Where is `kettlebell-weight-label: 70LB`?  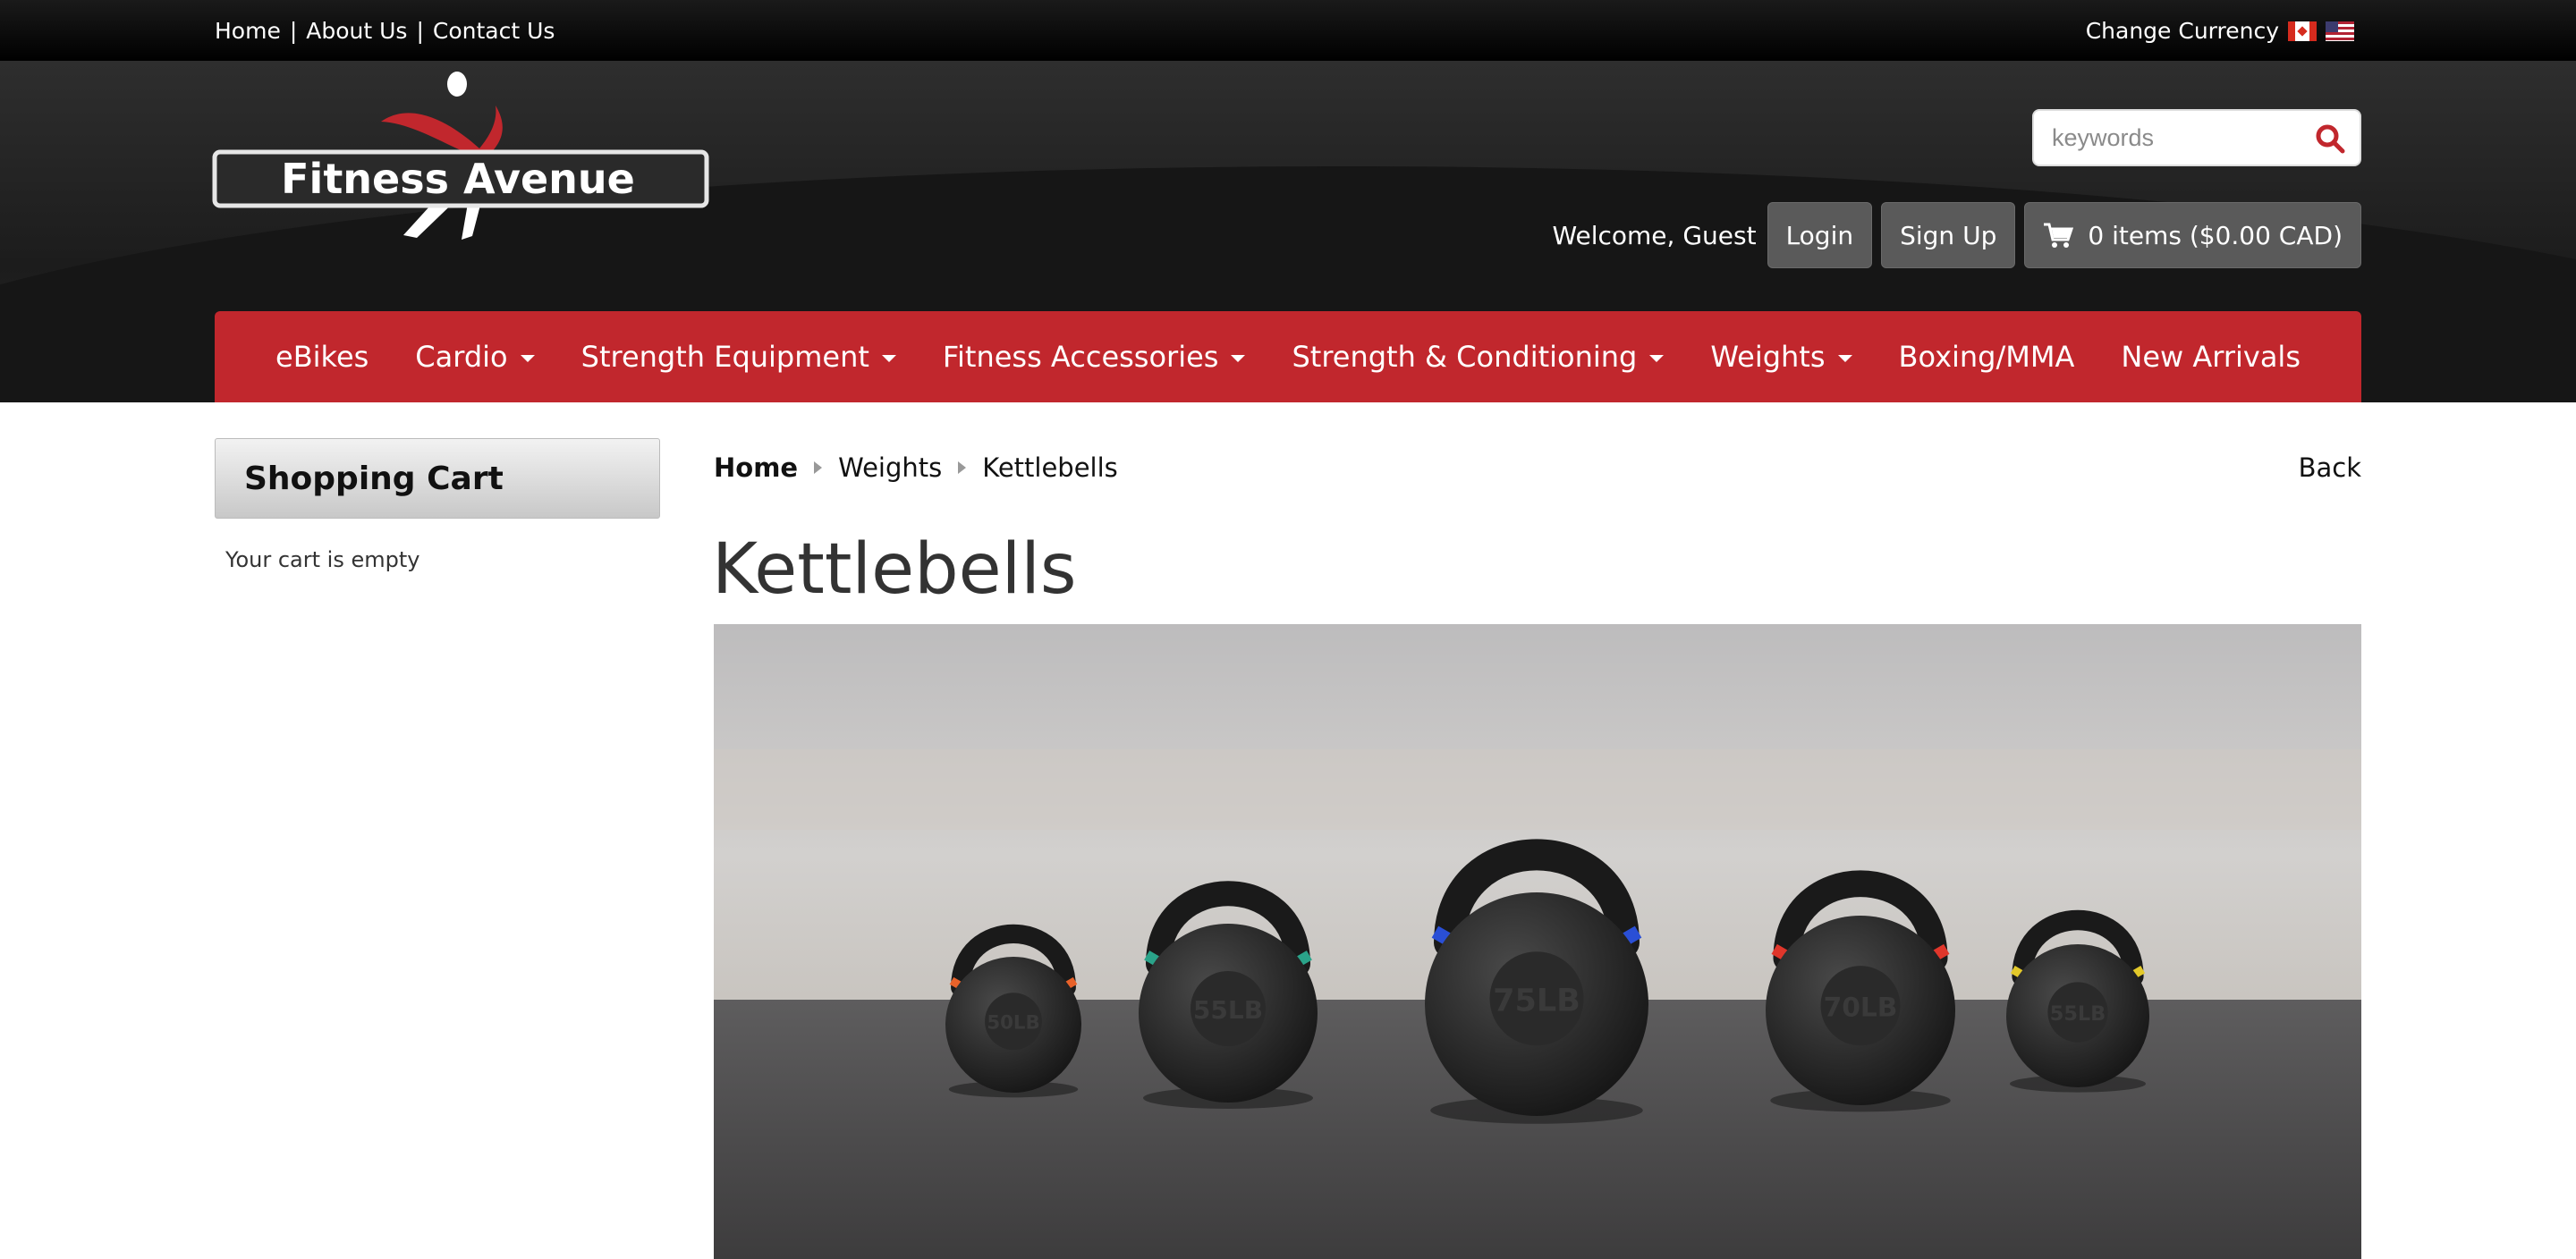
kettlebell-weight-label: 70LB is located at coordinates (1861, 1006).